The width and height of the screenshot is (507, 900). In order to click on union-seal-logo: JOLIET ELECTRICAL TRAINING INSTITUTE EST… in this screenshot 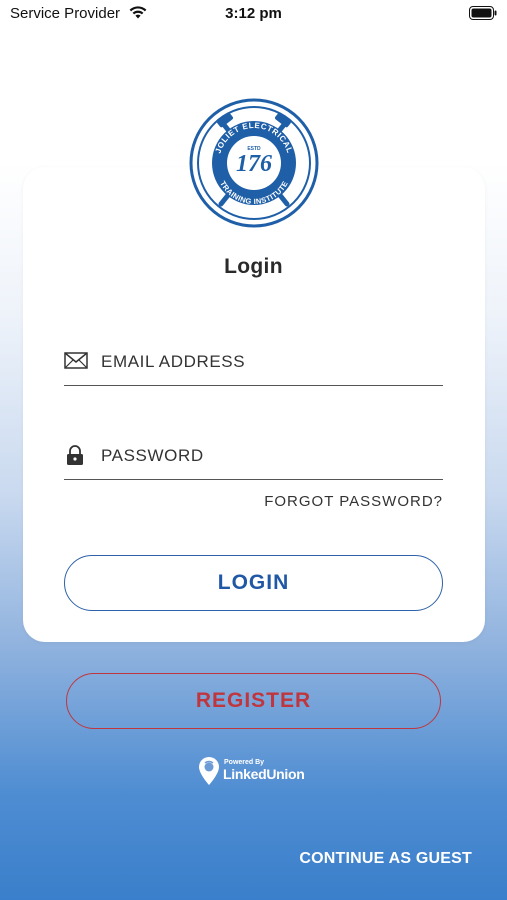, I will do `click(254, 163)`.